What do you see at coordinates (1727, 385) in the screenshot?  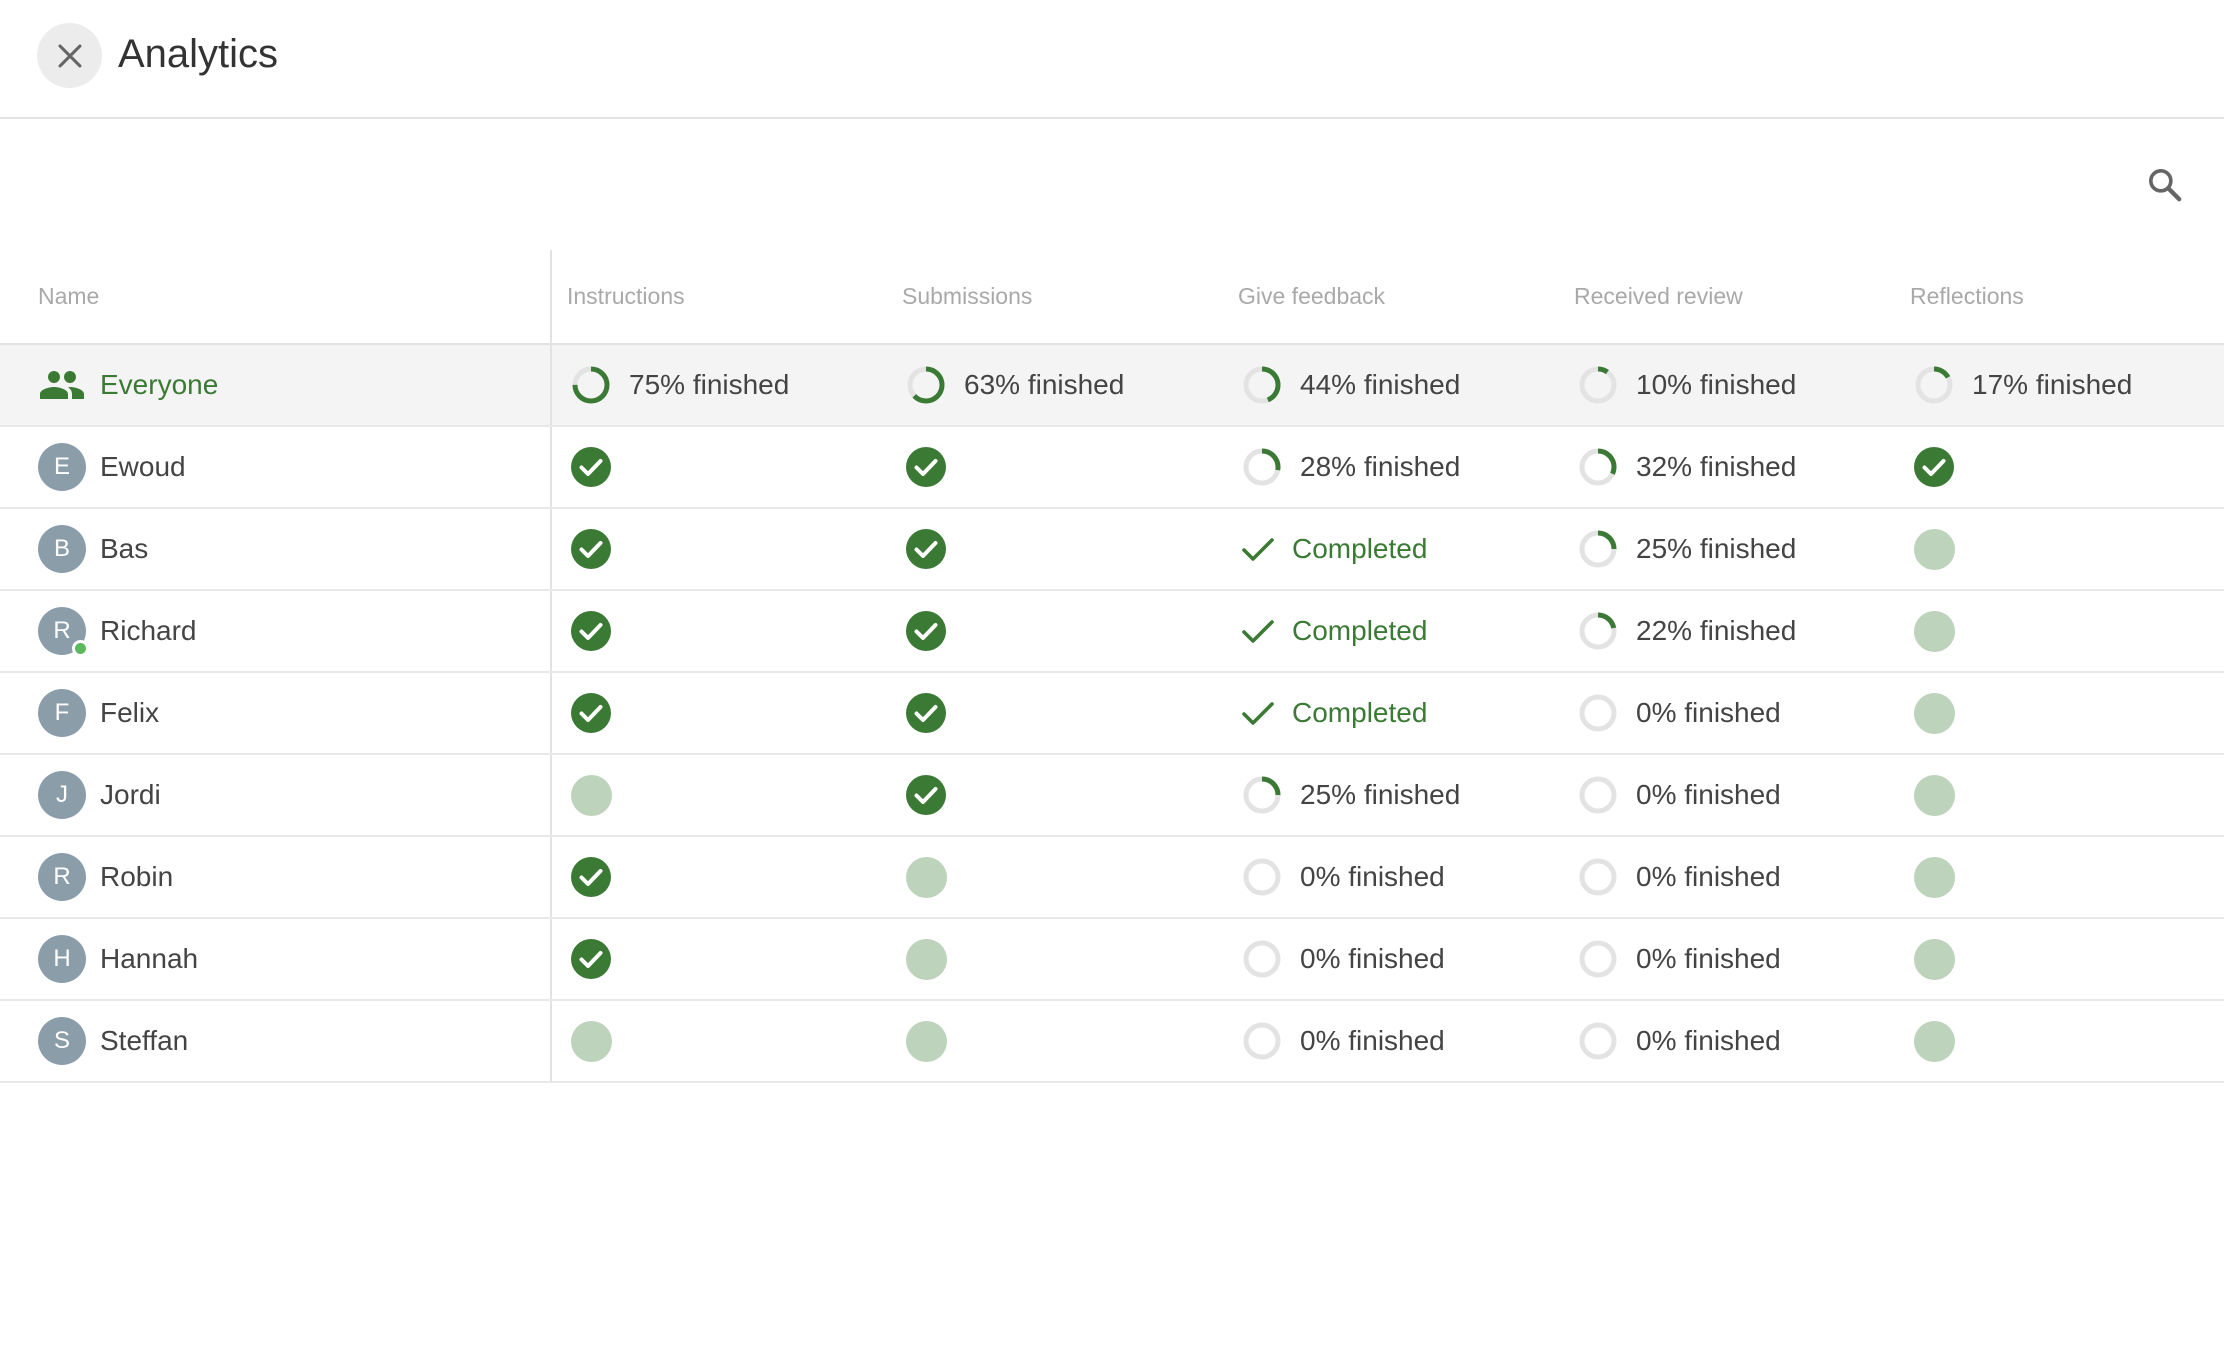 I see `cell-received-review: 10% finished` at bounding box center [1727, 385].